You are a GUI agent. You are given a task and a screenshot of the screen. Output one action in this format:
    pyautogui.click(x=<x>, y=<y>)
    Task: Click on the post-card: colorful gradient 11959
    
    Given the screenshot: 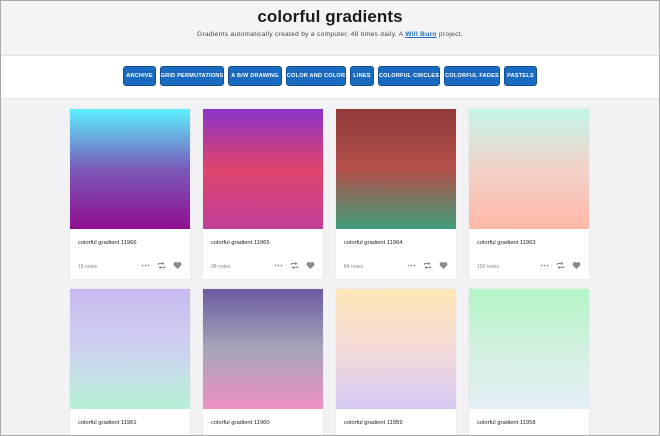 What is the action you would take?
    pyautogui.click(x=396, y=362)
    